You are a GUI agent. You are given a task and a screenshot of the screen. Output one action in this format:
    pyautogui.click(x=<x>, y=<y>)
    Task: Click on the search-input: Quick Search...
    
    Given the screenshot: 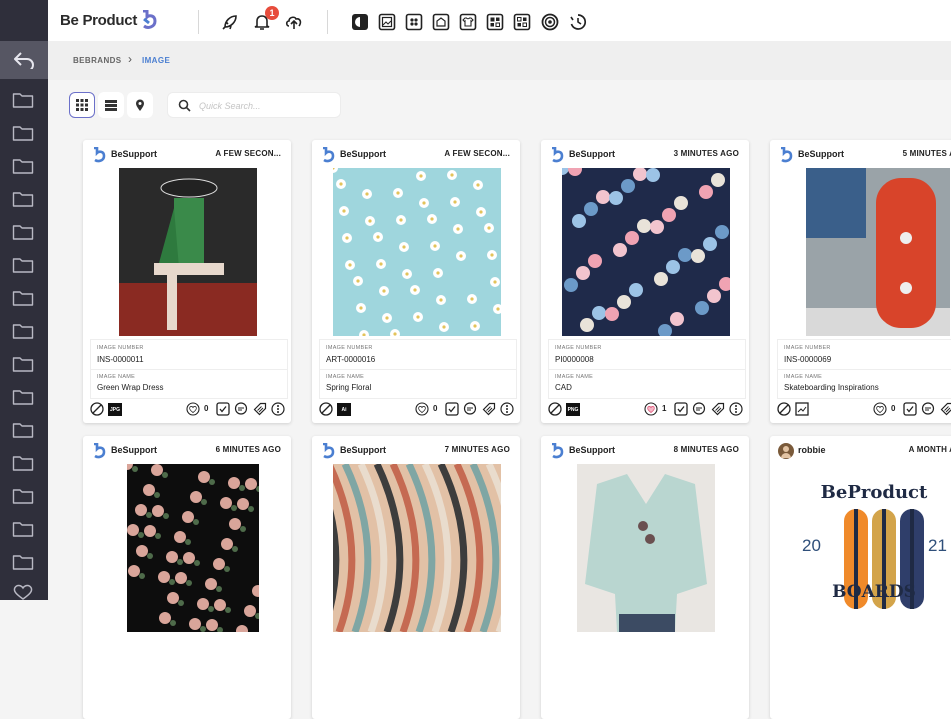 What is the action you would take?
    pyautogui.click(x=254, y=105)
    